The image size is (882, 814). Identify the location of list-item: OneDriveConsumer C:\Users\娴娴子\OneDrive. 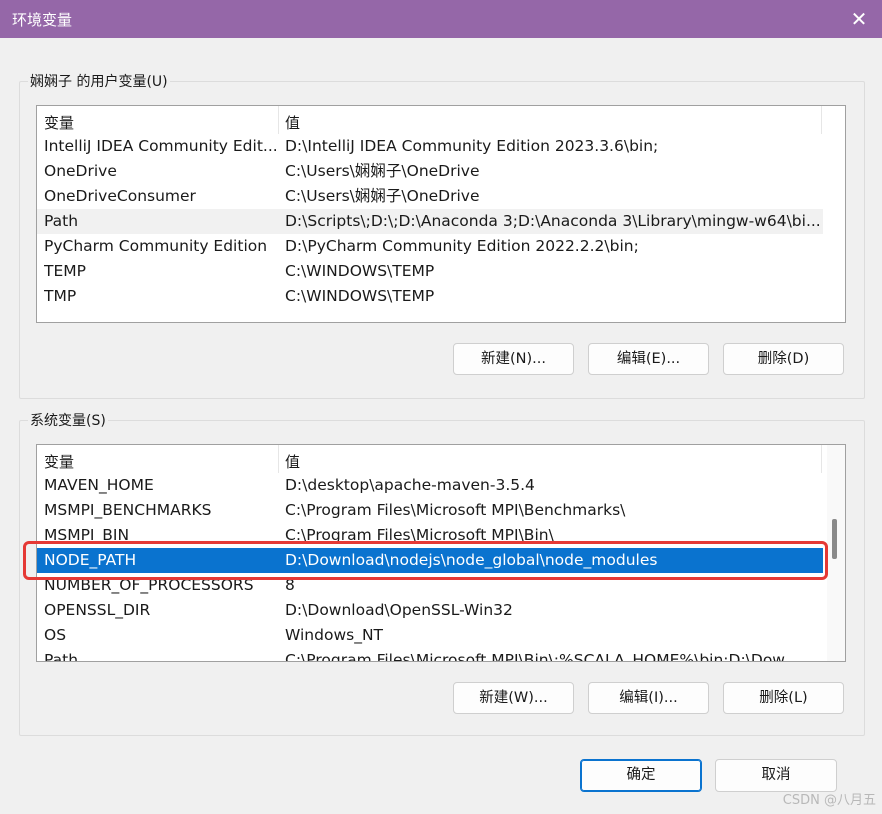
(430, 196).